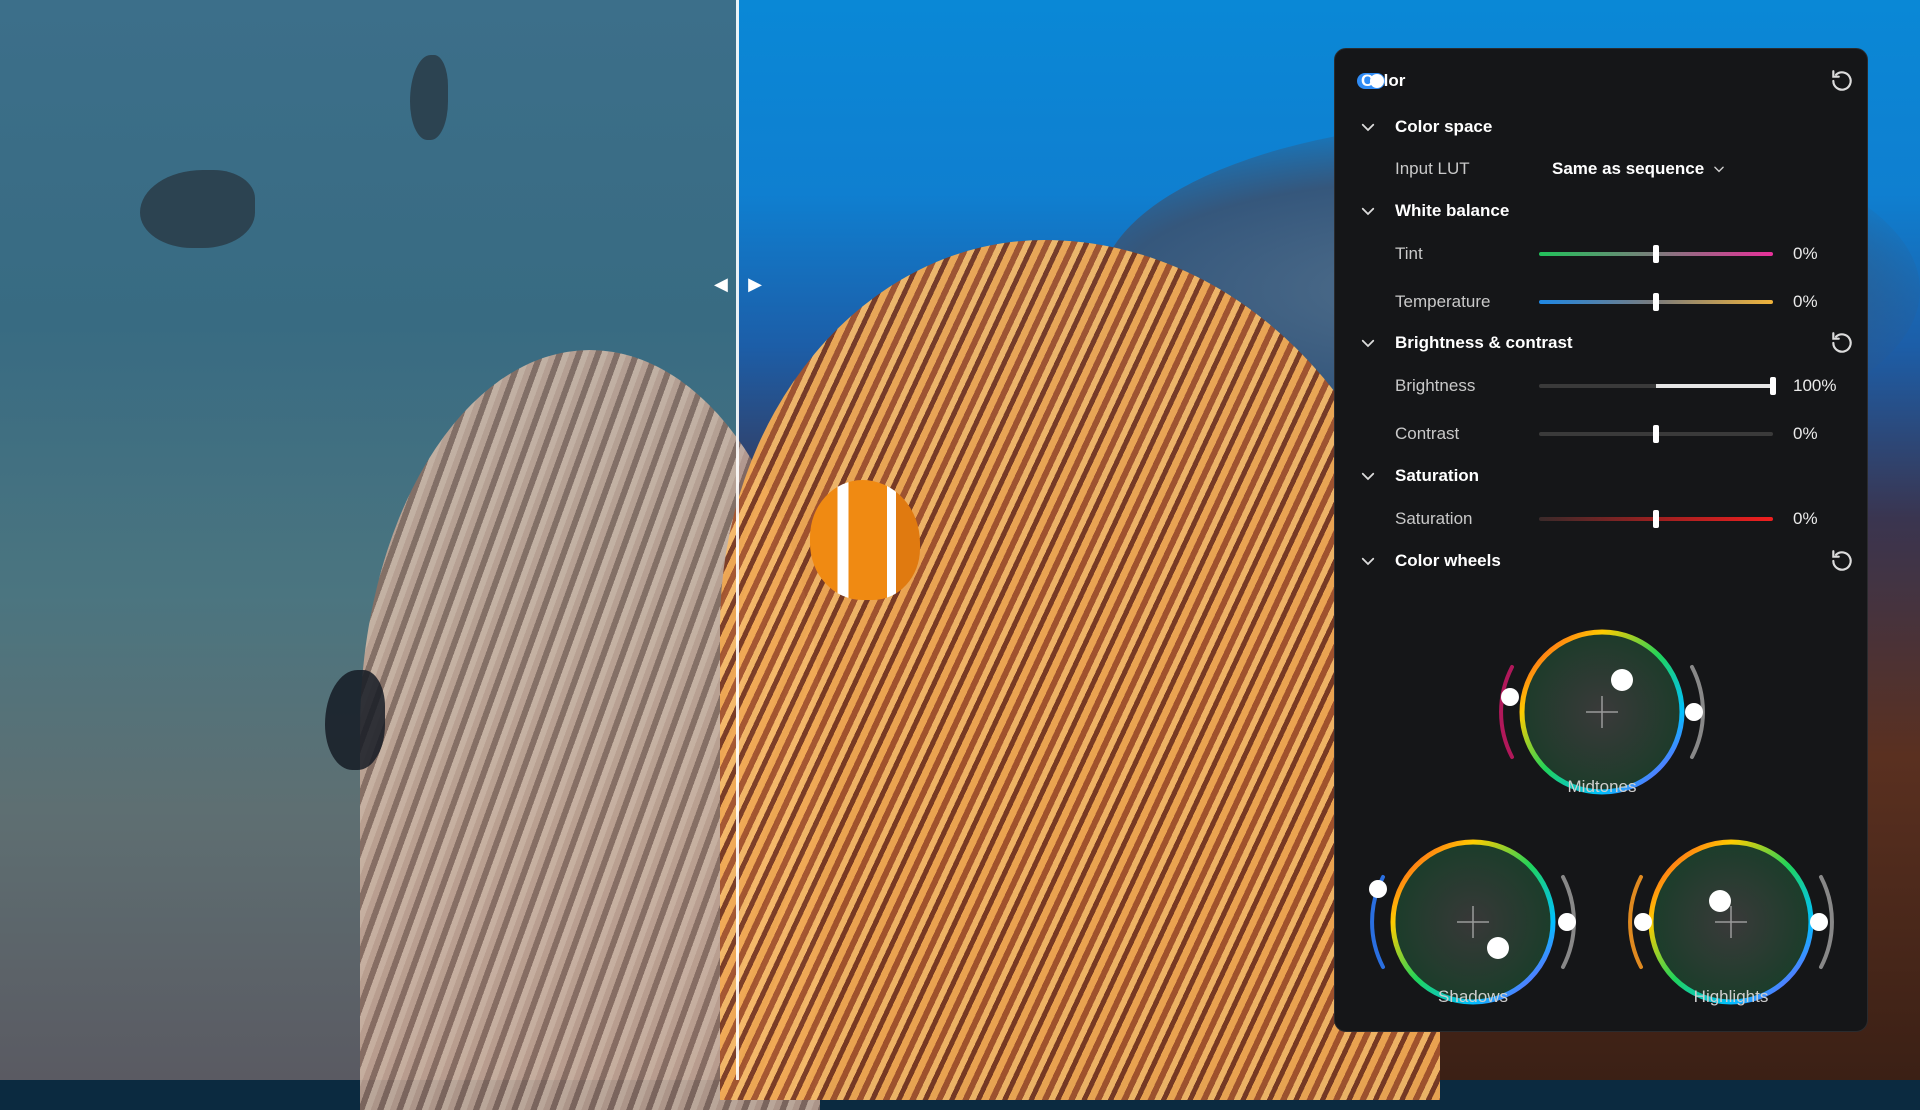 This screenshot has height=1110, width=1920. Describe the element at coordinates (1602, 81) in the screenshot. I see `panel-header: Color` at that location.